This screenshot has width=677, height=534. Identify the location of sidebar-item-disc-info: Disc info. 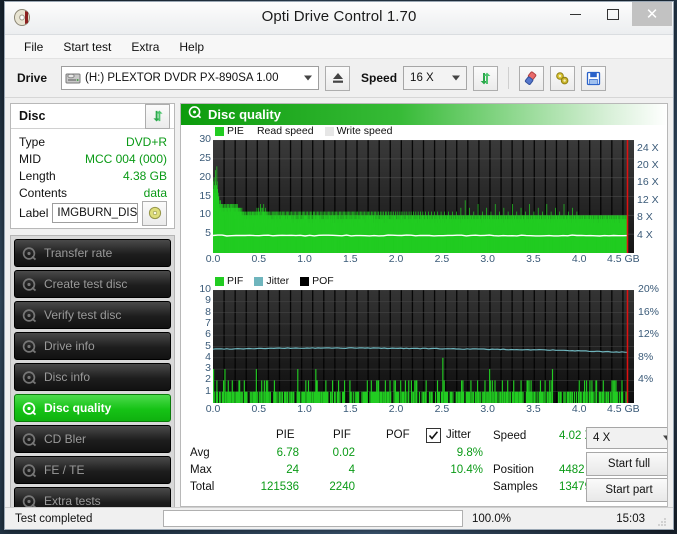
(92, 377).